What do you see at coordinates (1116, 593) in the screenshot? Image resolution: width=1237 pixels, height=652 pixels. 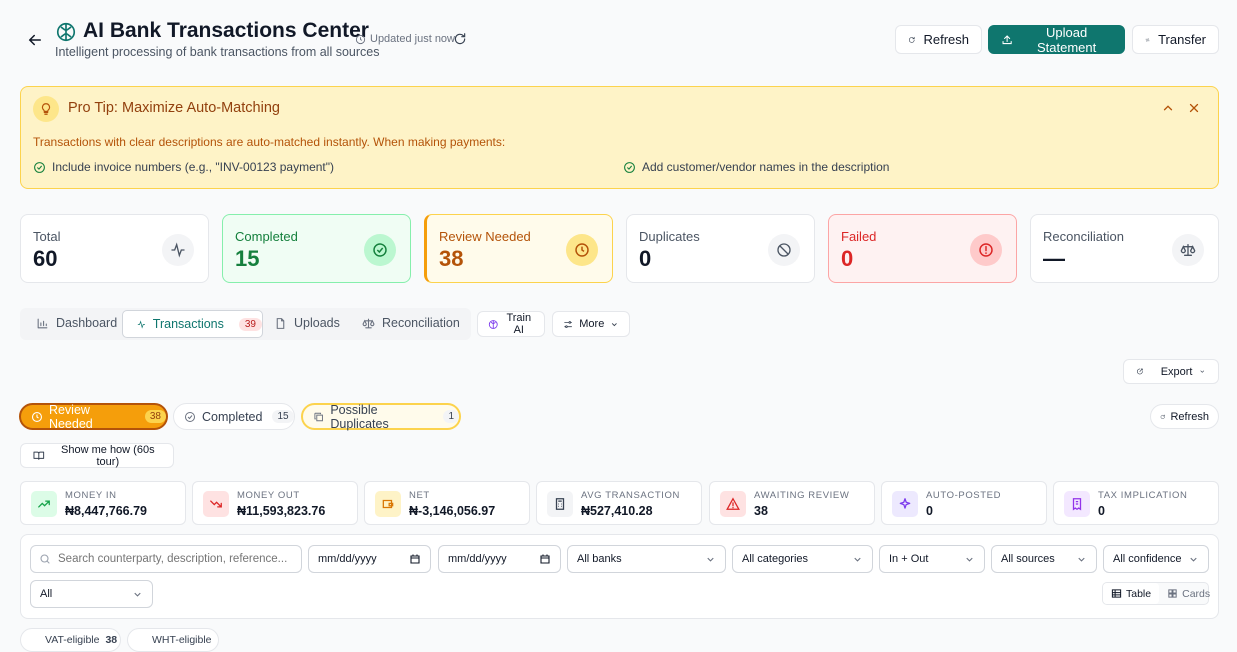 I see `table-icon` at bounding box center [1116, 593].